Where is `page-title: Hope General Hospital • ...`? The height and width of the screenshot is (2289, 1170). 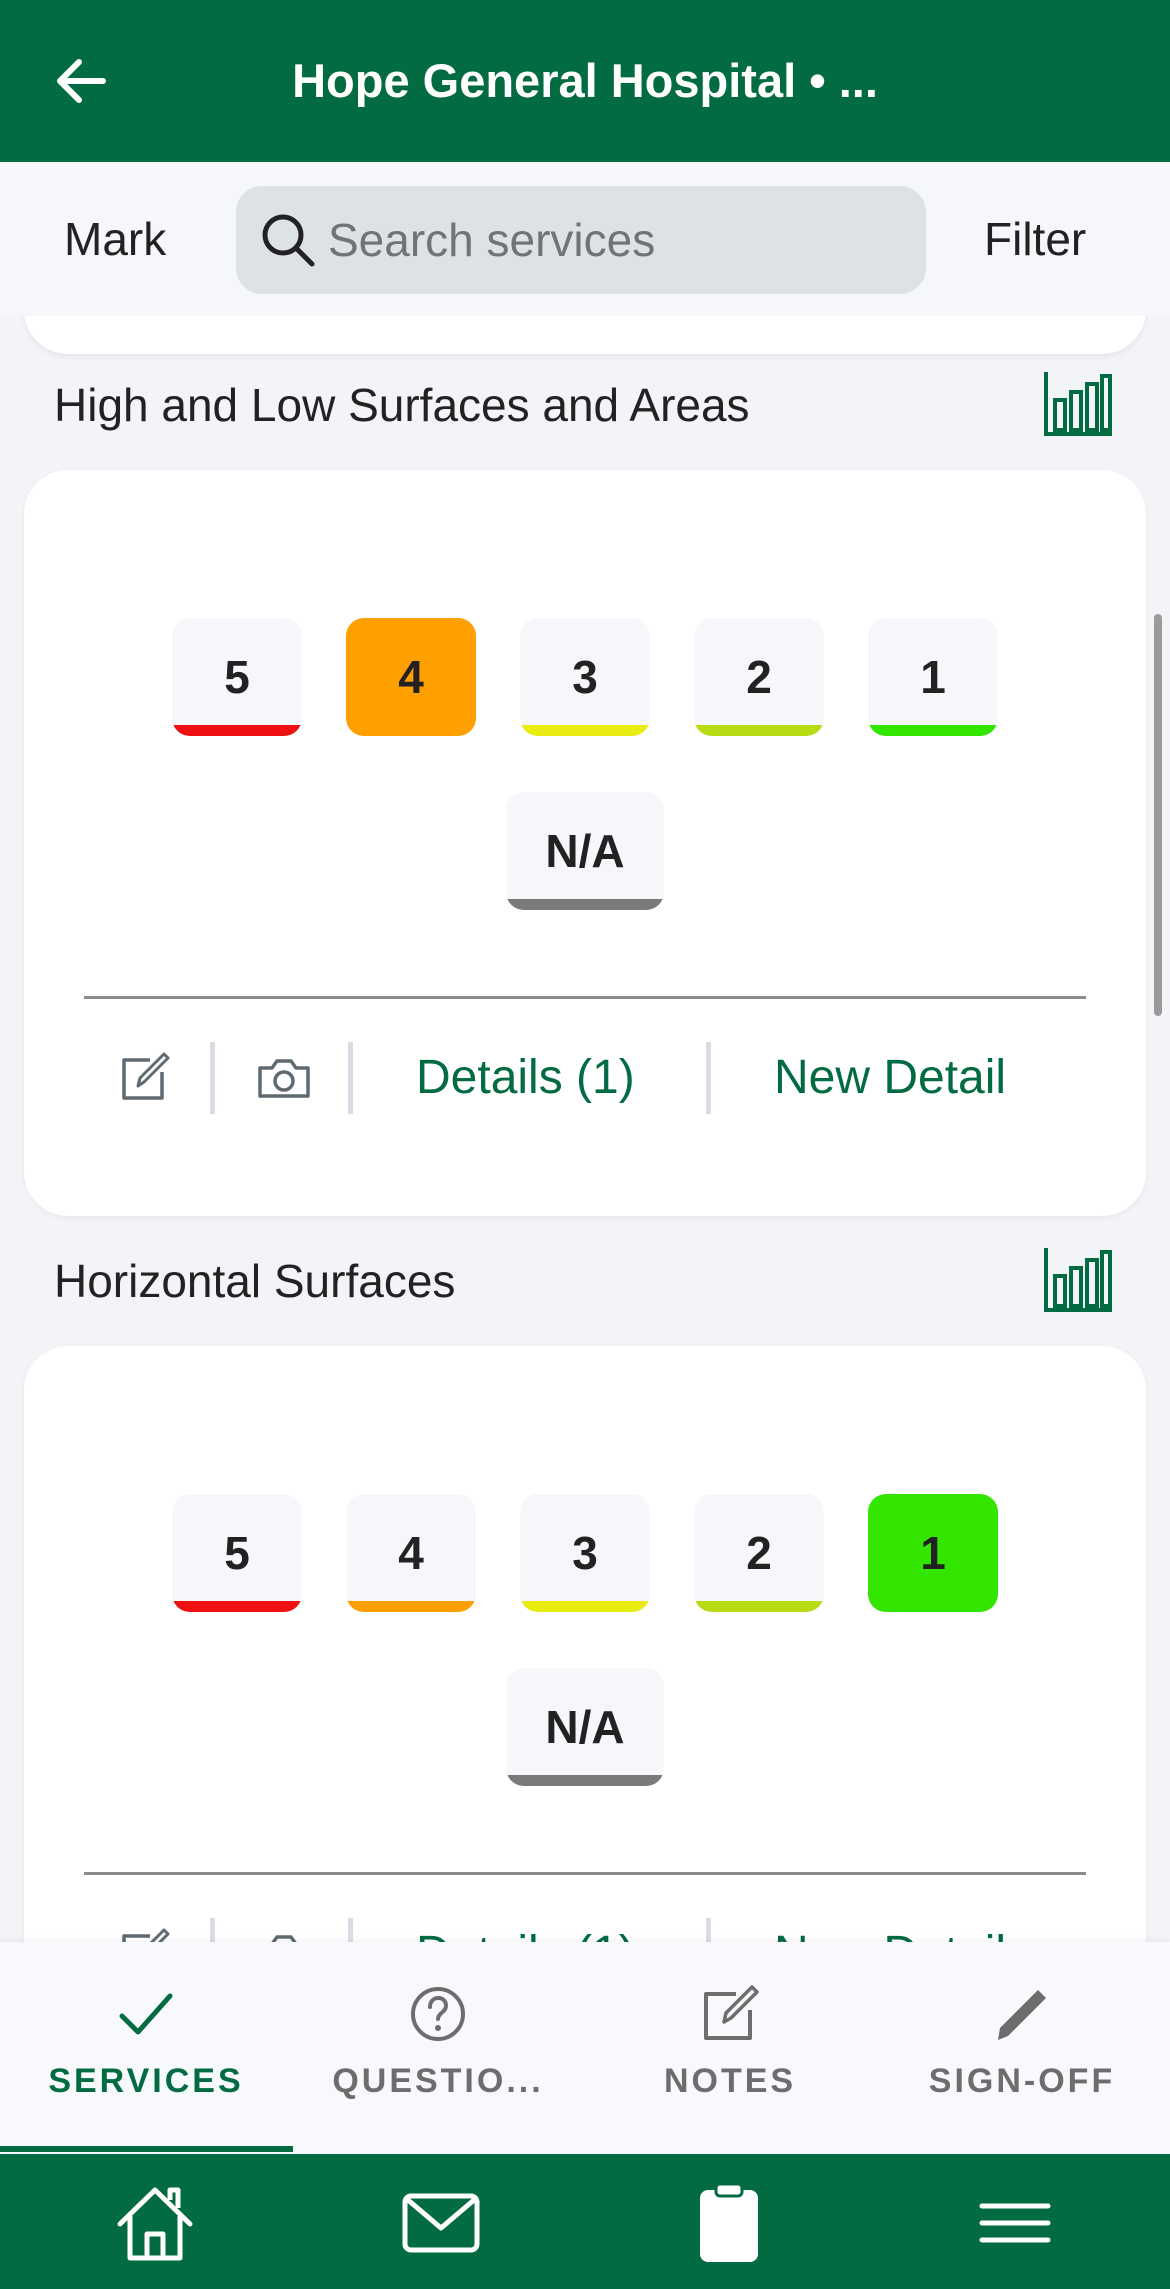 page-title: Hope General Hospital • ... is located at coordinates (585, 80).